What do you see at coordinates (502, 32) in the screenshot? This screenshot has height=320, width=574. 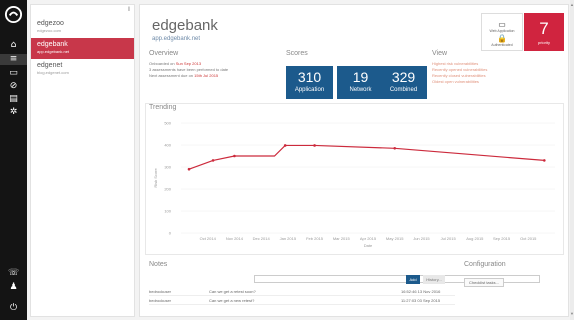 I see `web-application-tile: ▭ Web Application 🔒 Authenticated` at bounding box center [502, 32].